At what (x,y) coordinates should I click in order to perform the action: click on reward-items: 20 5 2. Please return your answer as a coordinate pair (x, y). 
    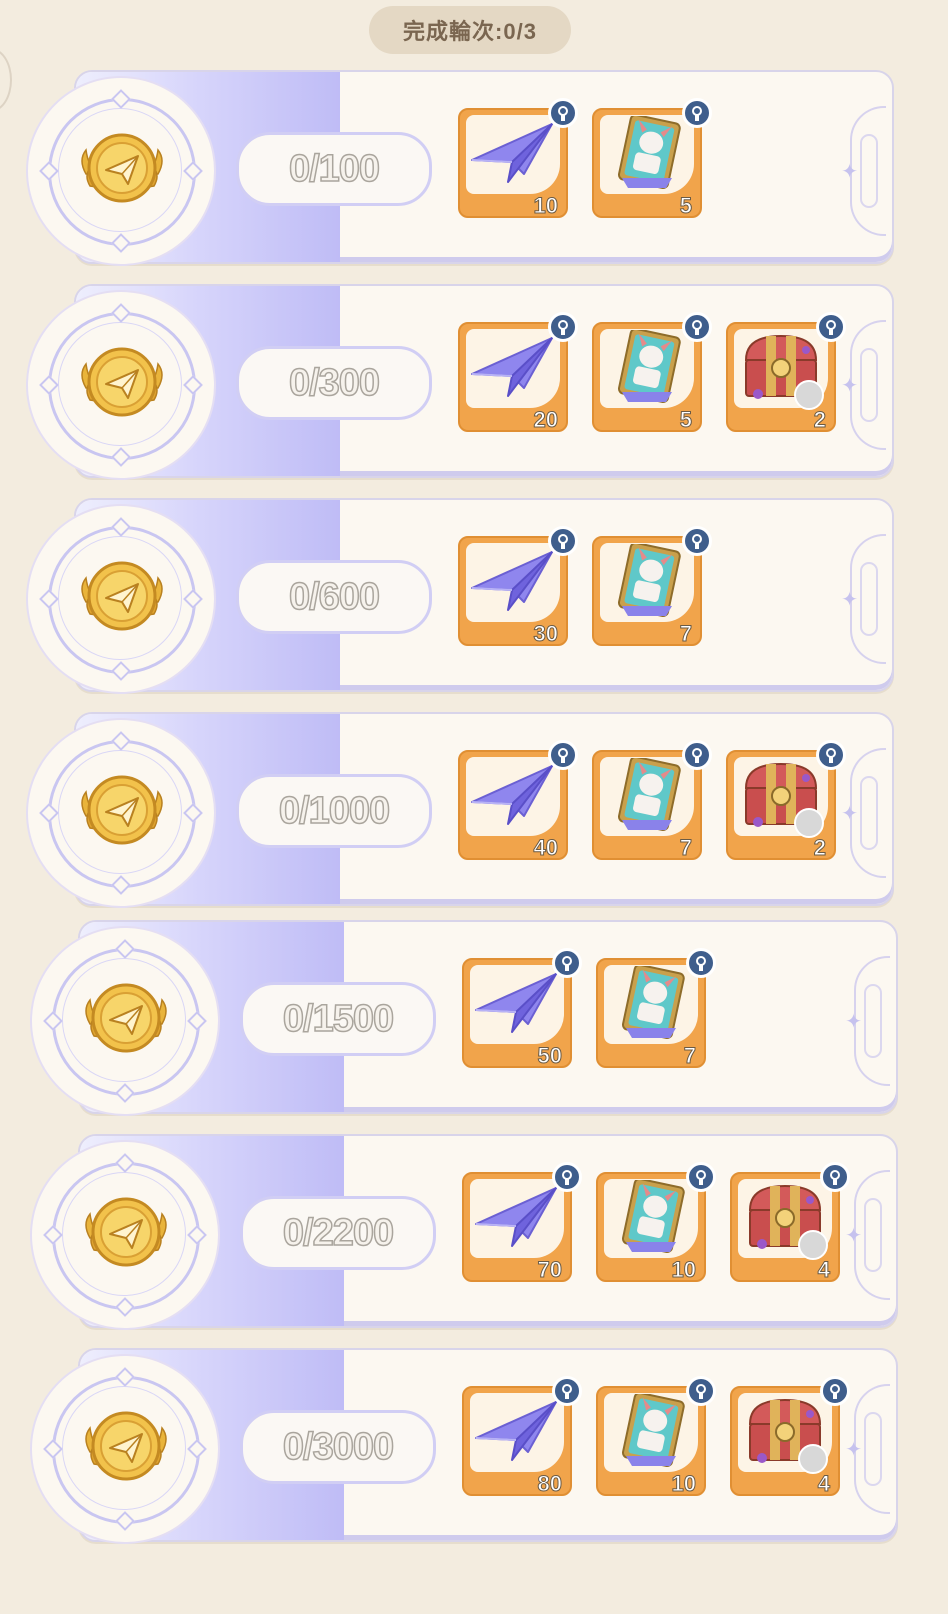
    Looking at the image, I should click on (652, 372).